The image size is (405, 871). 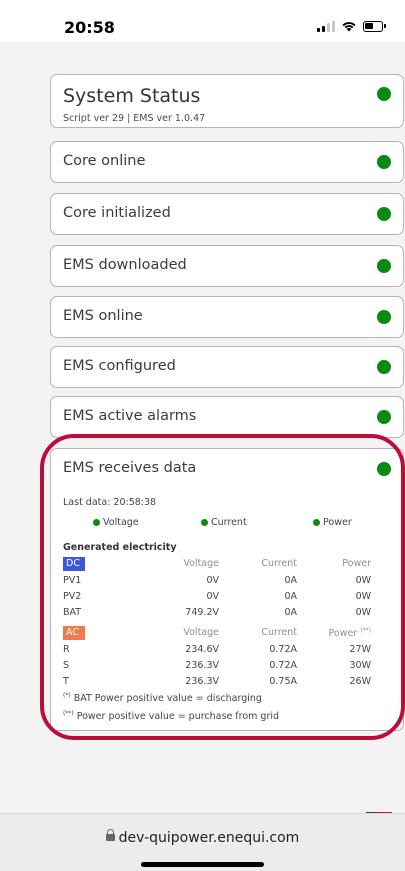 I want to click on ac-header-voltage: Voltage, so click(x=201, y=632).